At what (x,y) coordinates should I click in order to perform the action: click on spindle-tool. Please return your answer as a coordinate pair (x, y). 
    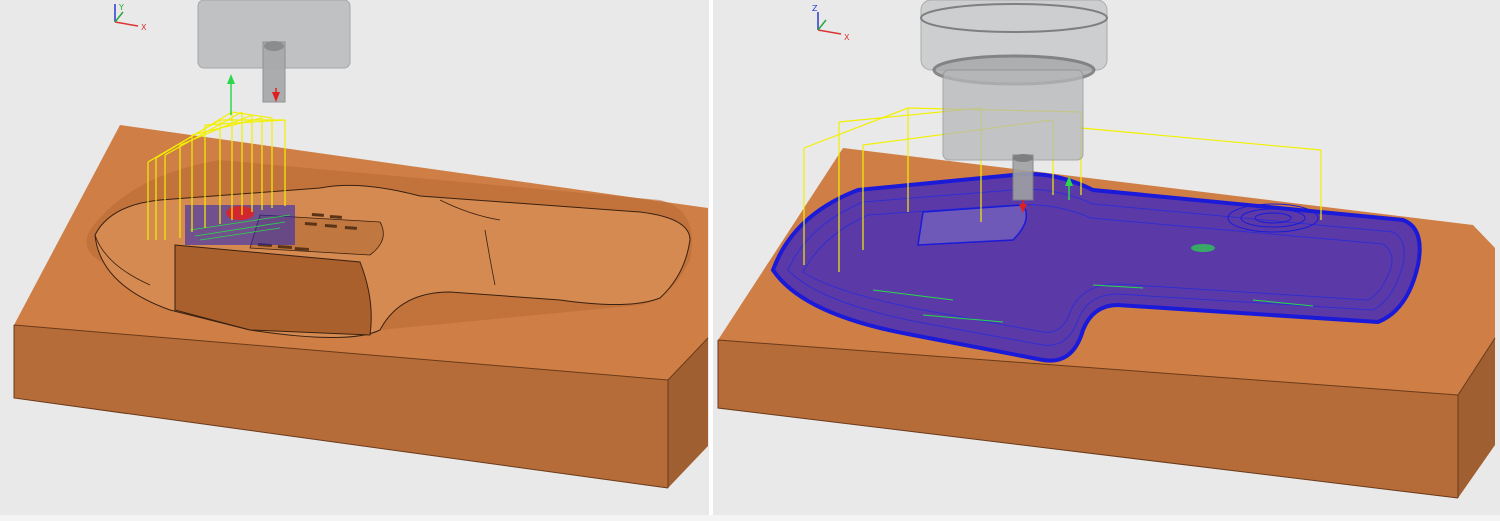
    Looking at the image, I should click on (274, 51).